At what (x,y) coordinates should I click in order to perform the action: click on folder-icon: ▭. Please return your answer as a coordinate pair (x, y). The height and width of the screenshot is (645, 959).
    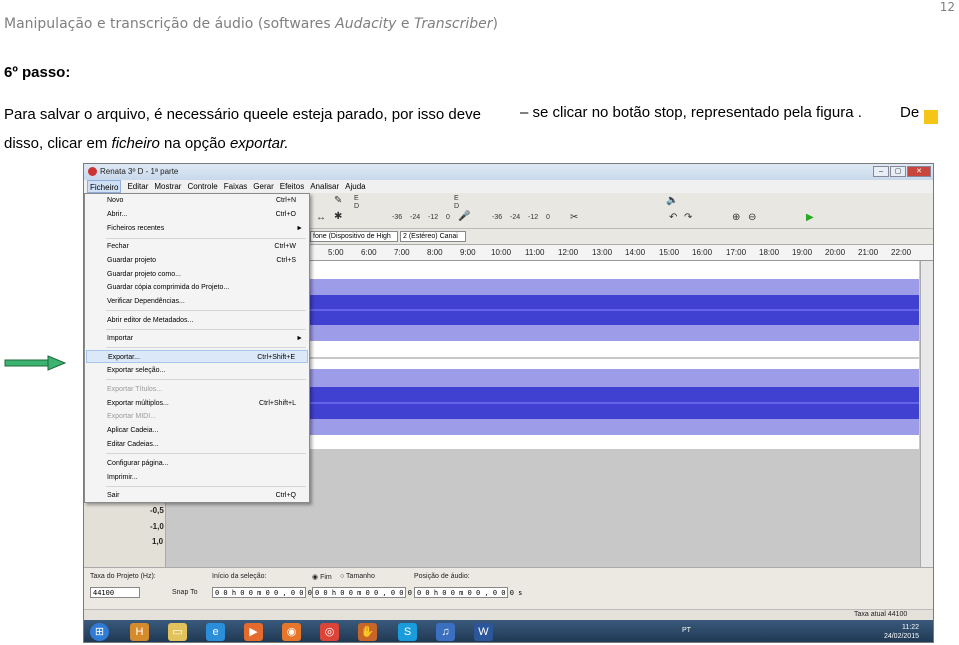
    Looking at the image, I should click on (177, 632).